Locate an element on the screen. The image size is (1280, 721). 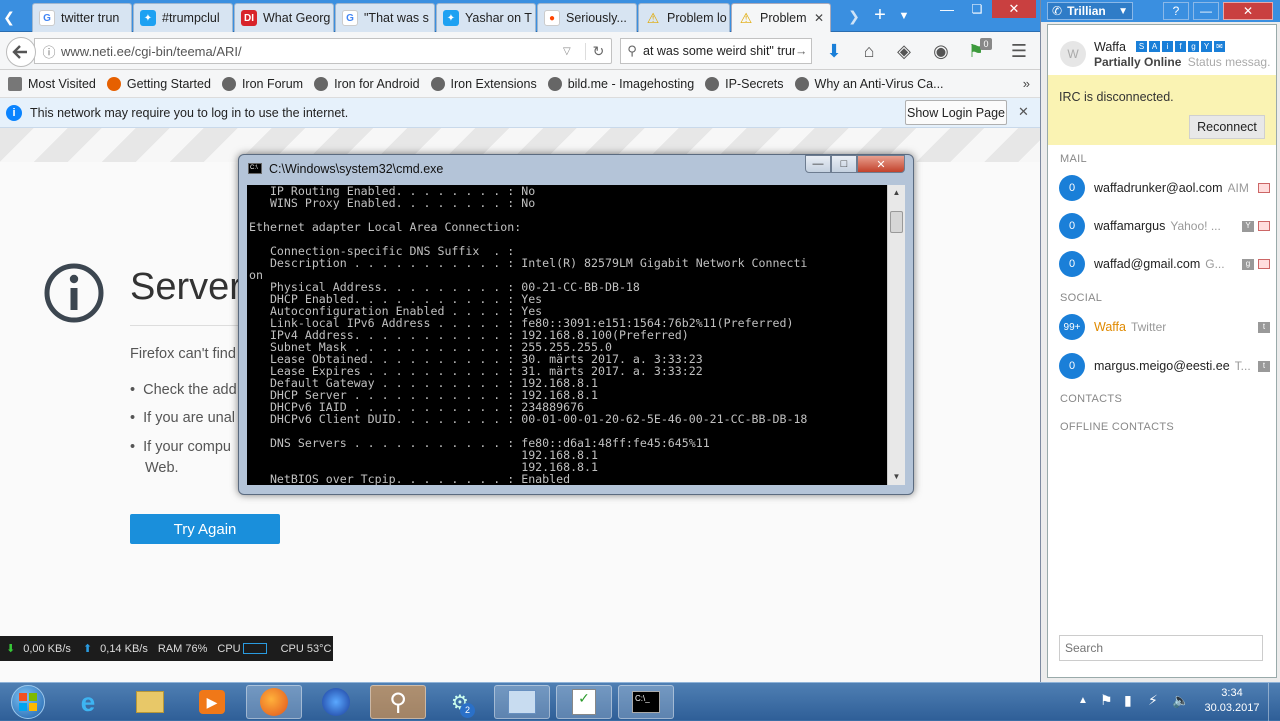
mail-icon is located at coordinates (1264, 226).